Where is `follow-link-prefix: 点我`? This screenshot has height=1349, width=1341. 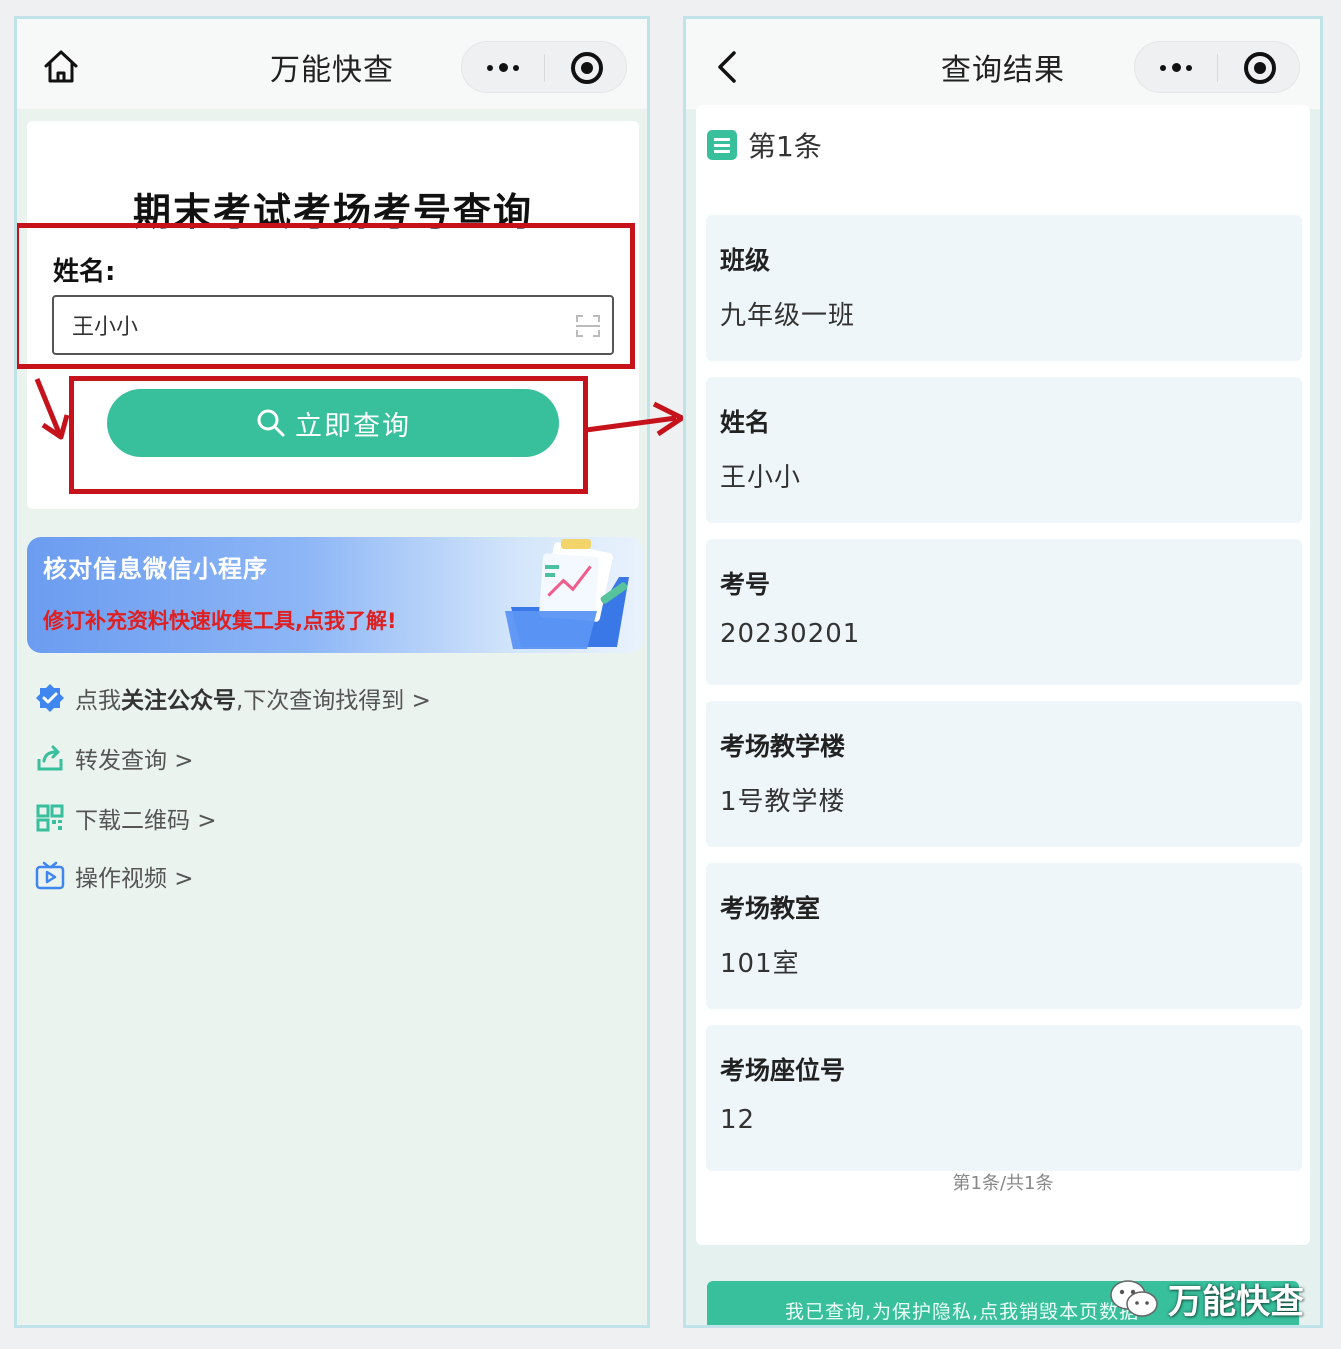
follow-link-prefix: 点我 is located at coordinates (98, 701).